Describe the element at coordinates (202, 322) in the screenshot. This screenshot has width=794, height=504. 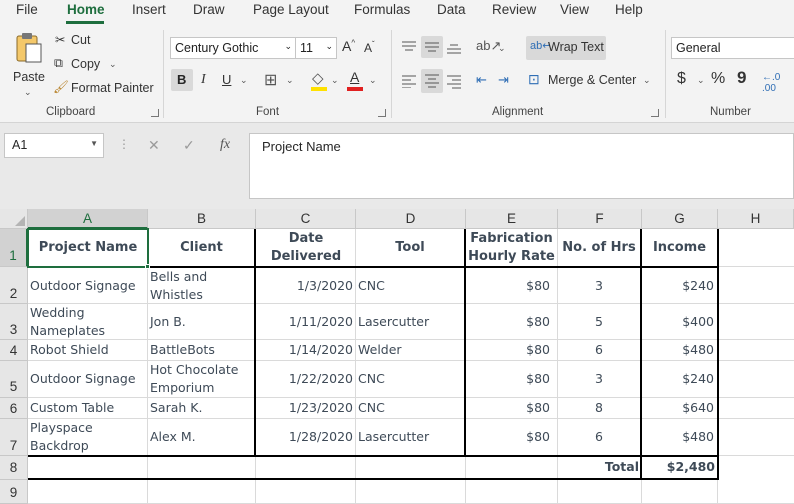
I see `table-cell-client: Jon B.` at that location.